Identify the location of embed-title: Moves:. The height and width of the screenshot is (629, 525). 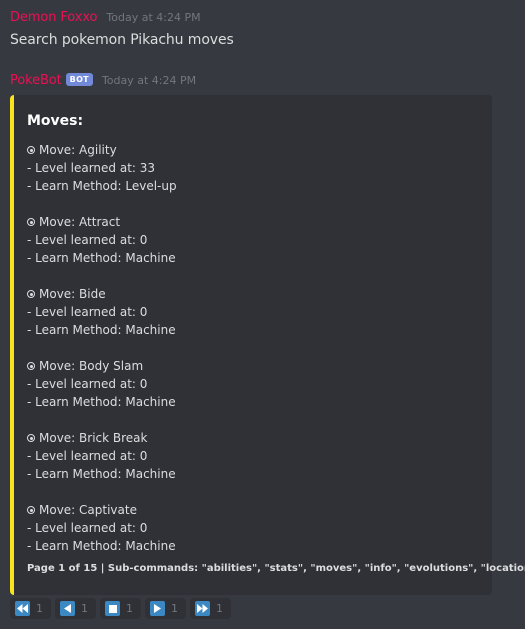
(55, 121).